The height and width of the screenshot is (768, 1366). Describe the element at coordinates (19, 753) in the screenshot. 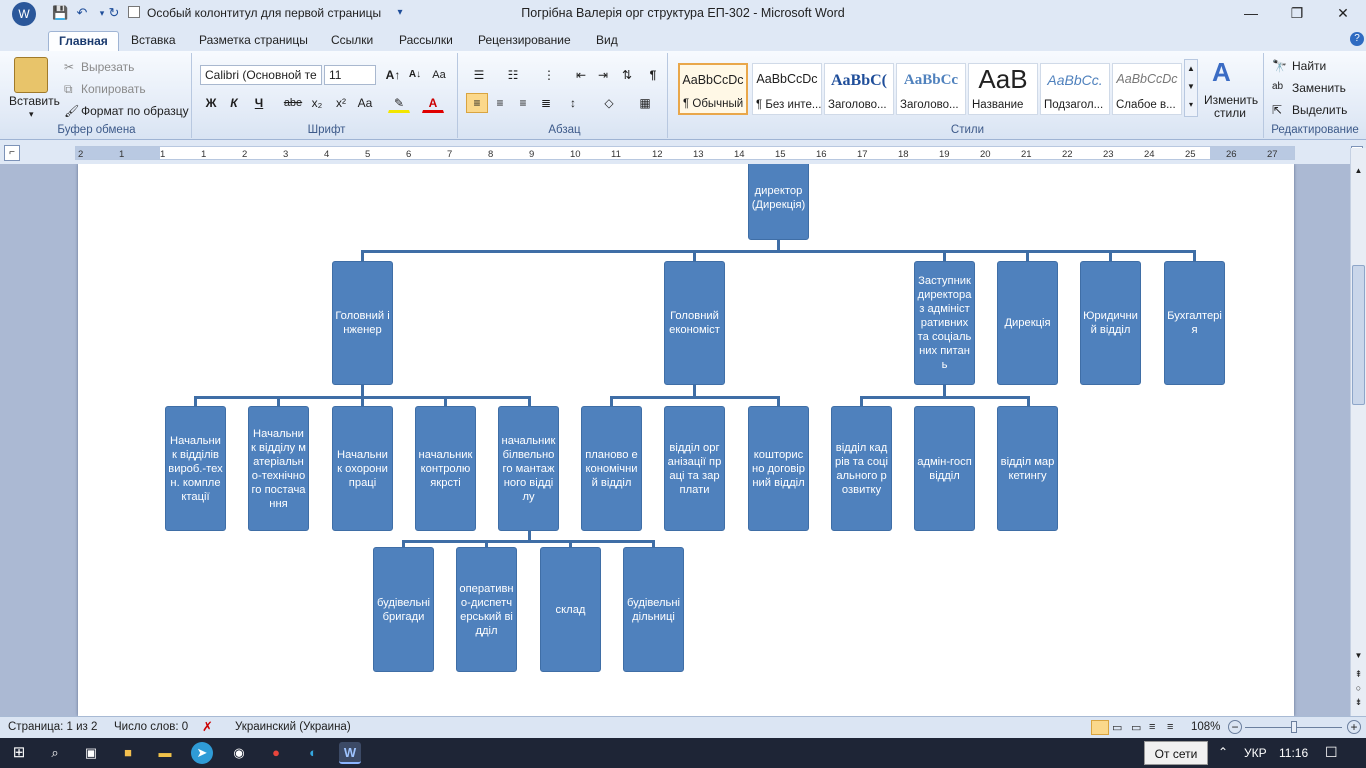

I see `windows-start-icon: ⊞` at that location.